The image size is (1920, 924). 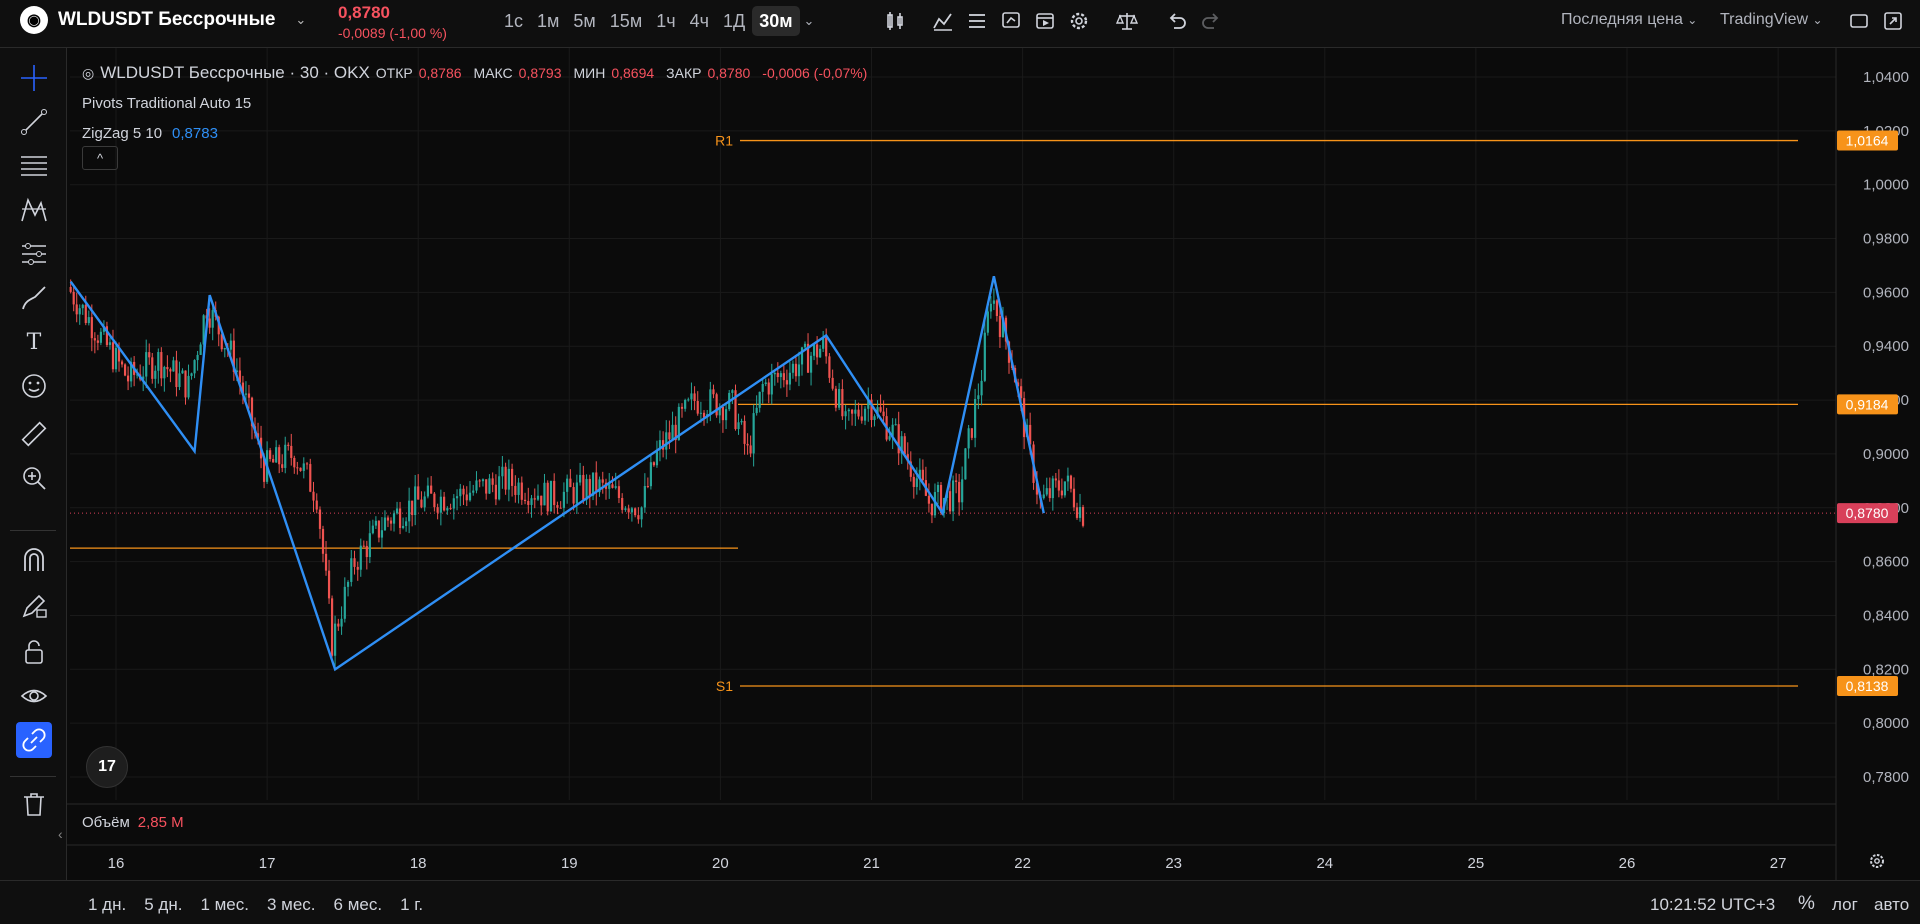 What do you see at coordinates (235, 73) in the screenshot?
I see `legend-title: WLDUSDT Бессрочные · 30 · OKX` at bounding box center [235, 73].